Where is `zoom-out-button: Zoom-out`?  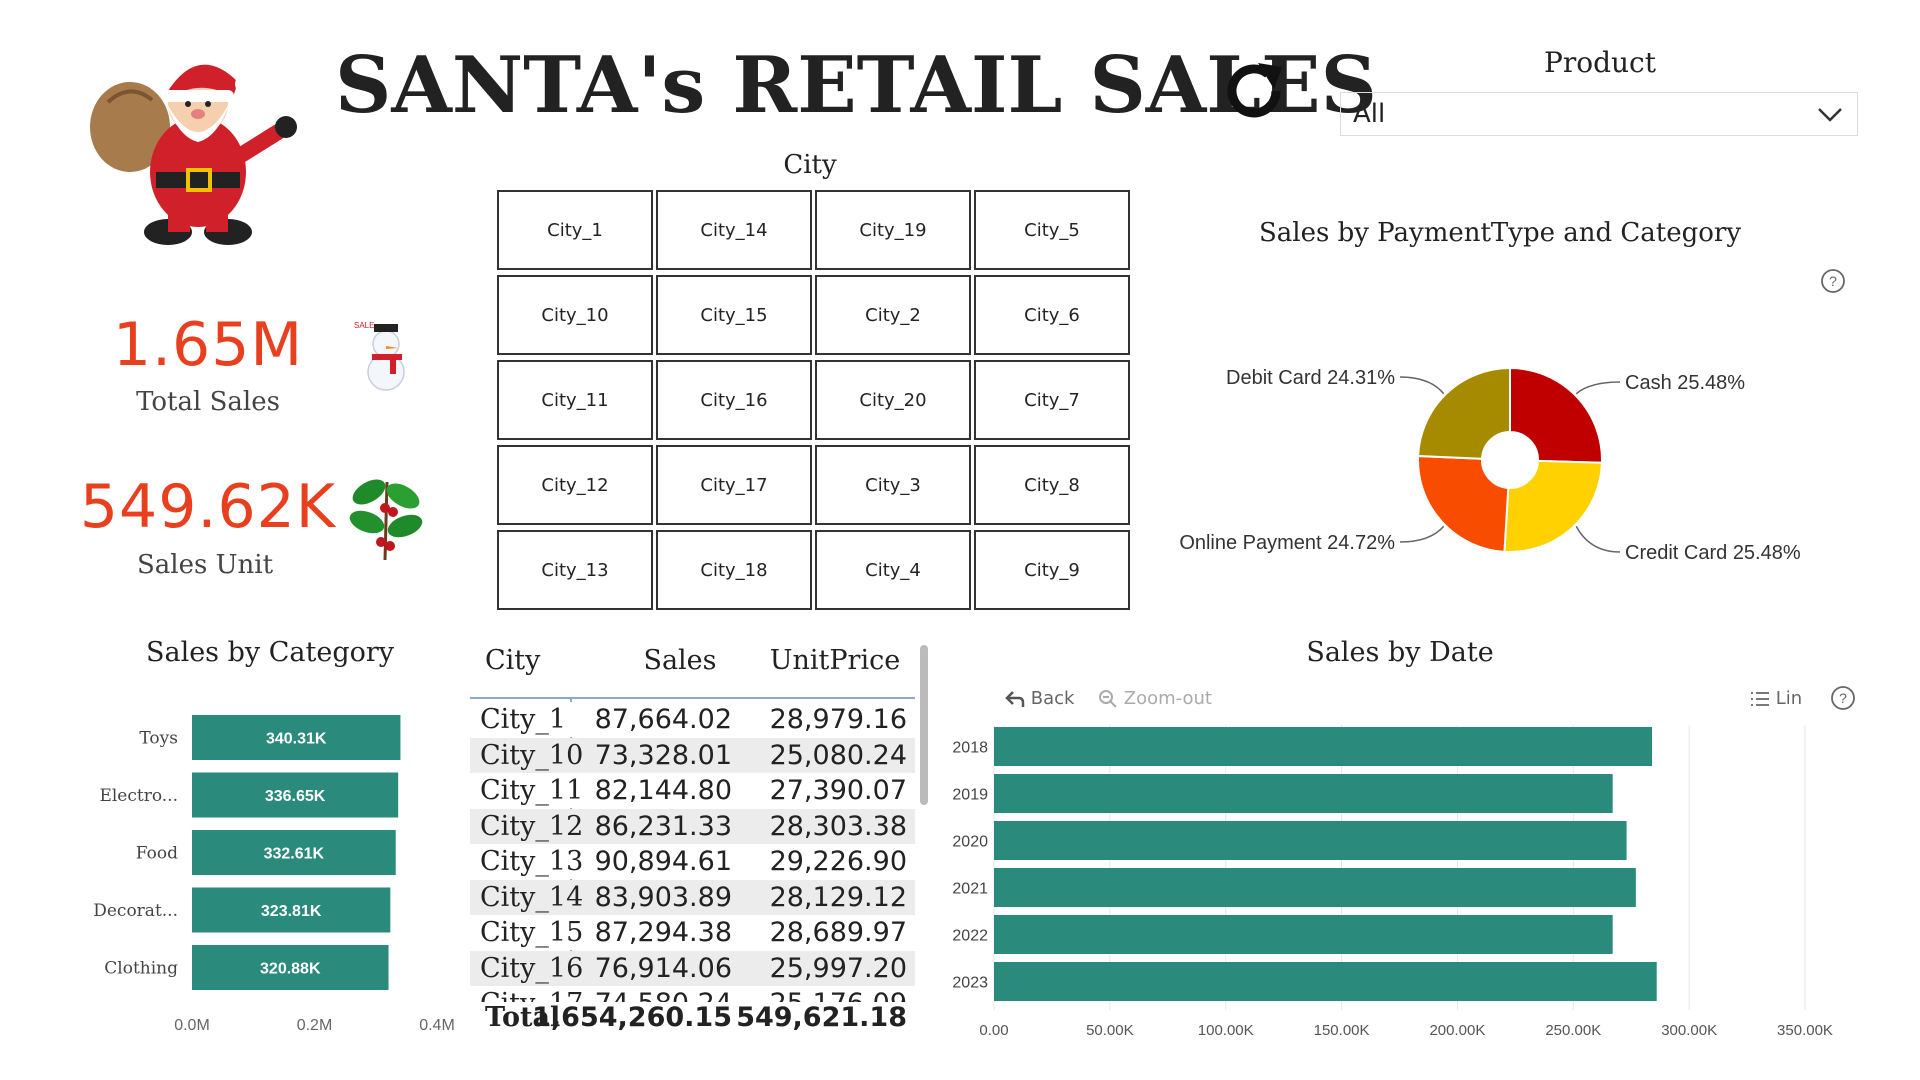 zoom-out-button: Zoom-out is located at coordinates (1155, 698).